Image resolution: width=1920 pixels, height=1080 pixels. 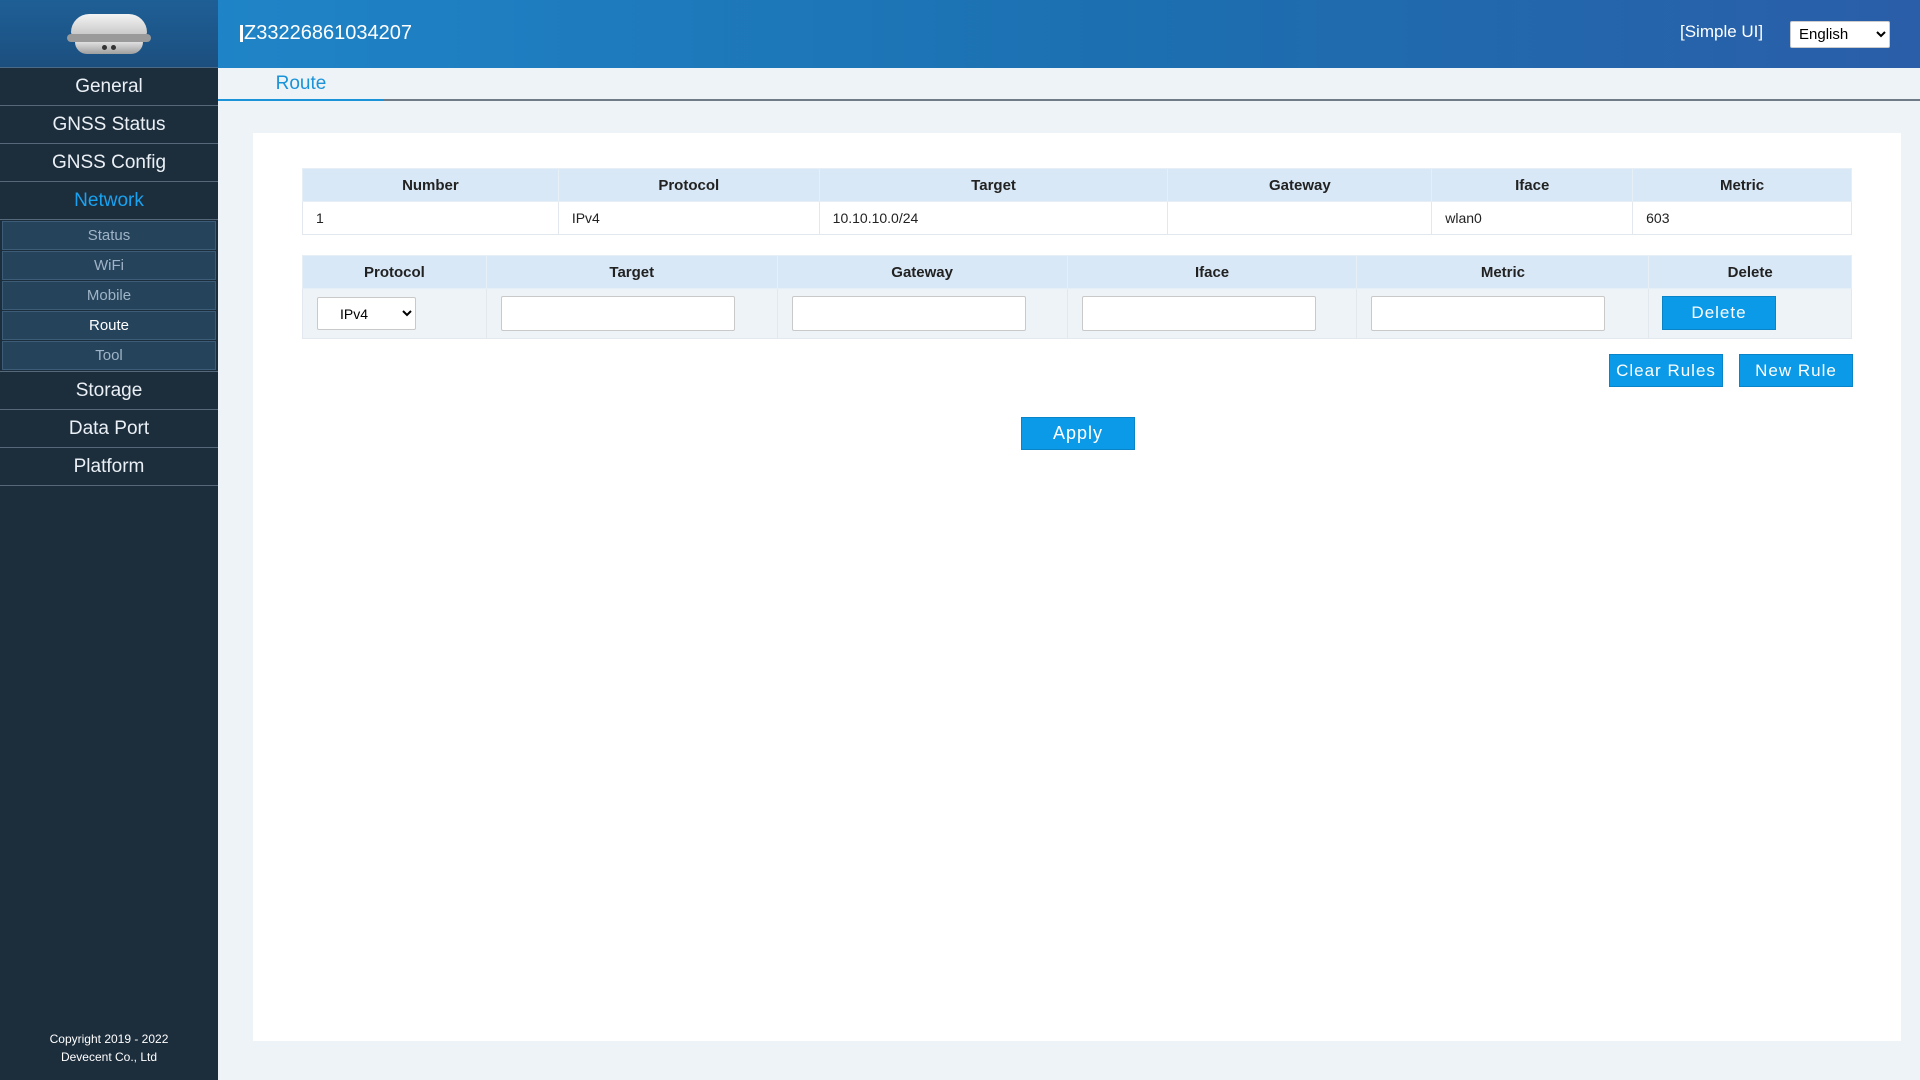 What do you see at coordinates (430, 218) in the screenshot?
I see `cell-number: 1` at bounding box center [430, 218].